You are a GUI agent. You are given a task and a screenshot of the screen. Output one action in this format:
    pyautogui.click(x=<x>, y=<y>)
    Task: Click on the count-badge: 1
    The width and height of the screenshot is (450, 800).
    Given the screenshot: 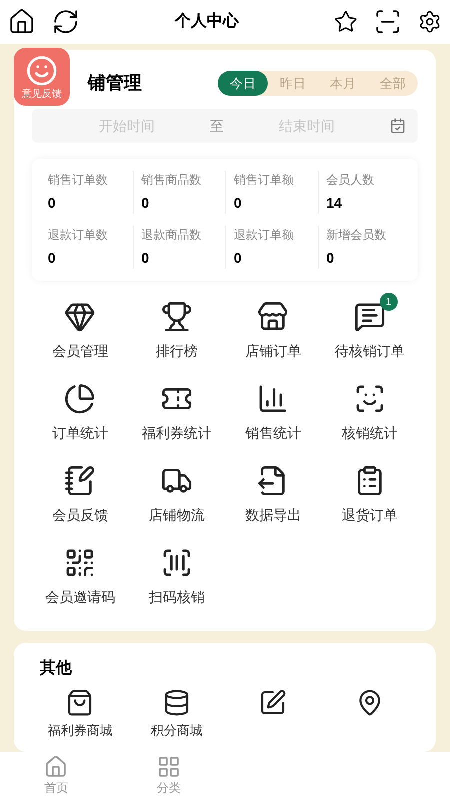 What is the action you would take?
    pyautogui.click(x=389, y=302)
    